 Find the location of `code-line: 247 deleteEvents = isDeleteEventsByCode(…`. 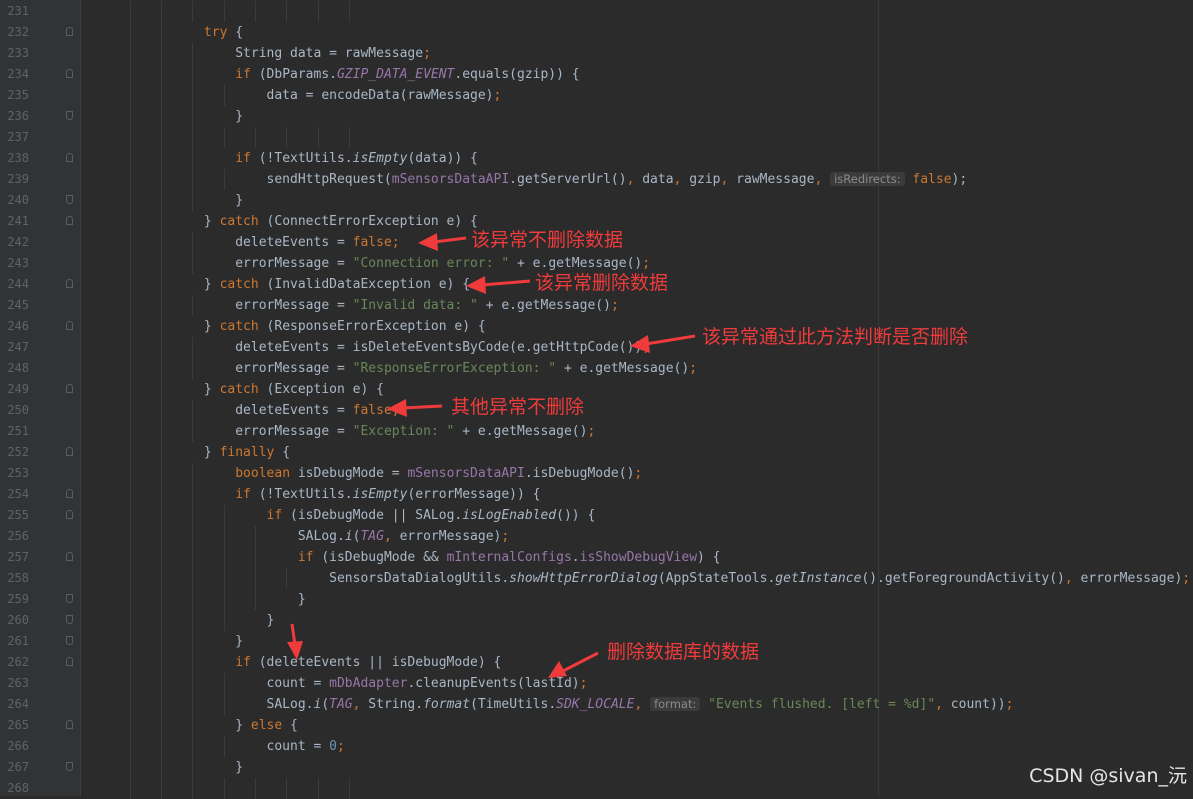

code-line: 247 deleteEvents = isDeleteEventsByCode(… is located at coordinates (596, 347).